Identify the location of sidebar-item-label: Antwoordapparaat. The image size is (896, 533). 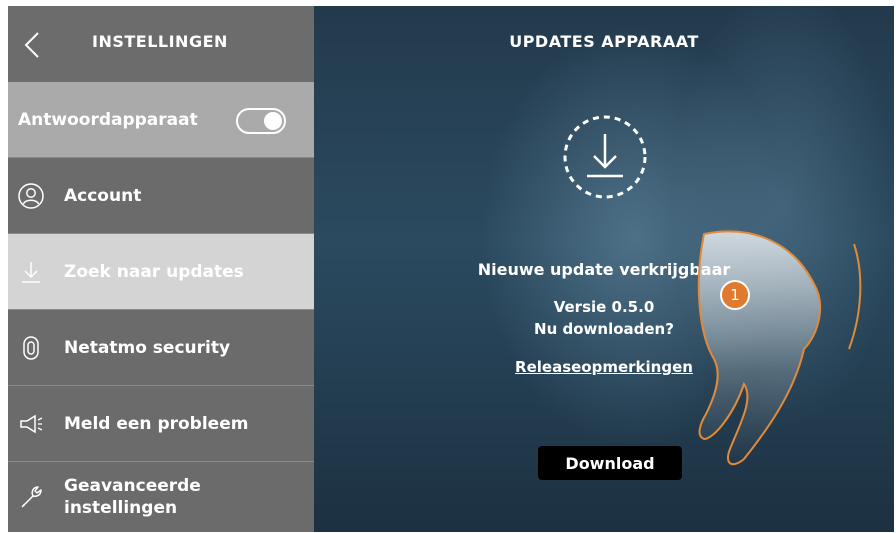
(108, 120).